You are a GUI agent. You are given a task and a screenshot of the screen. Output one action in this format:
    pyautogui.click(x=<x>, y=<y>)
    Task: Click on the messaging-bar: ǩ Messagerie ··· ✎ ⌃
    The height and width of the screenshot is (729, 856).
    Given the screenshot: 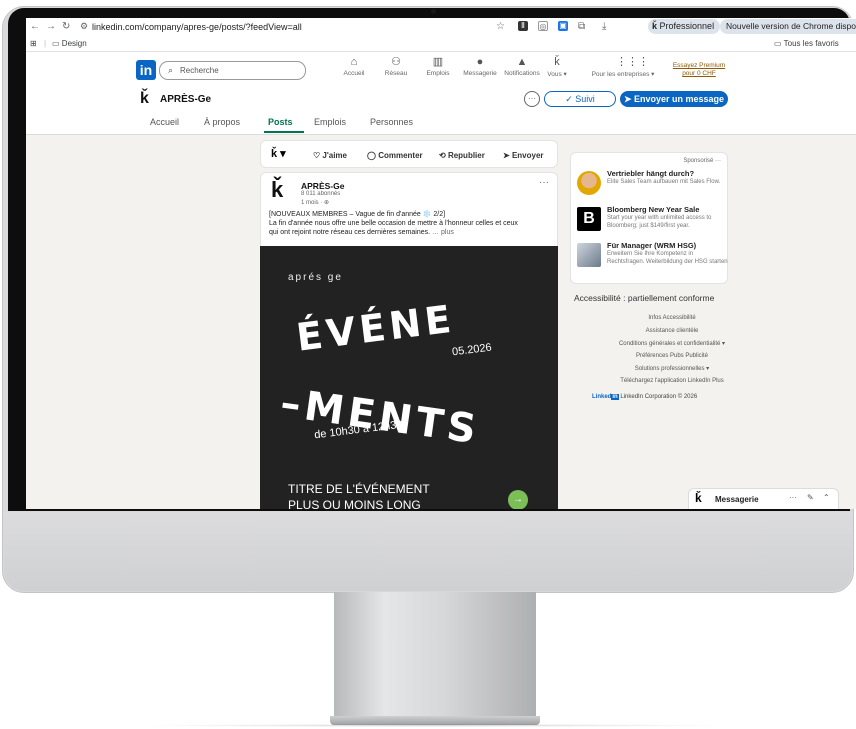 What is the action you would take?
    pyautogui.click(x=763, y=498)
    